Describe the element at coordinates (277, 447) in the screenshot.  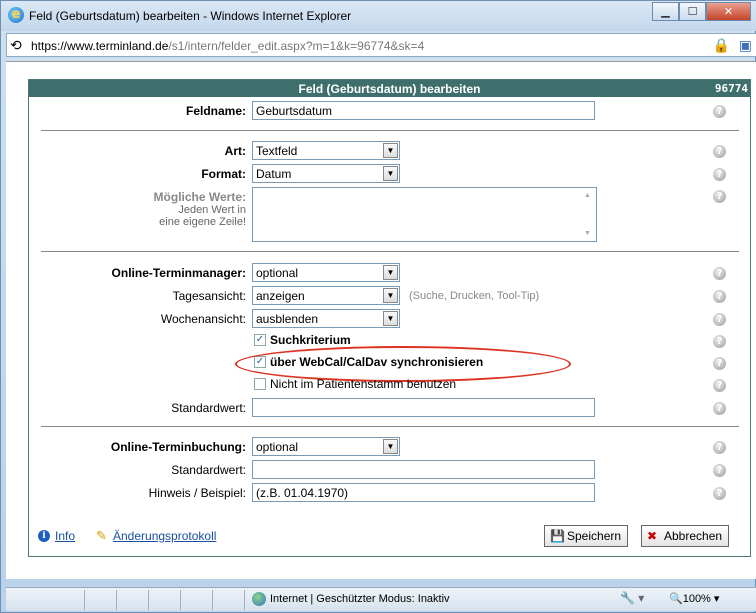
I see `otb-value: optional` at that location.